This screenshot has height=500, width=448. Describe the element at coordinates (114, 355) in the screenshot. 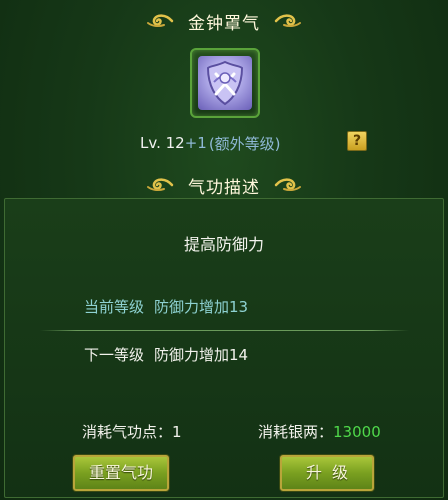

I see `next-level-label: 下一等级` at that location.